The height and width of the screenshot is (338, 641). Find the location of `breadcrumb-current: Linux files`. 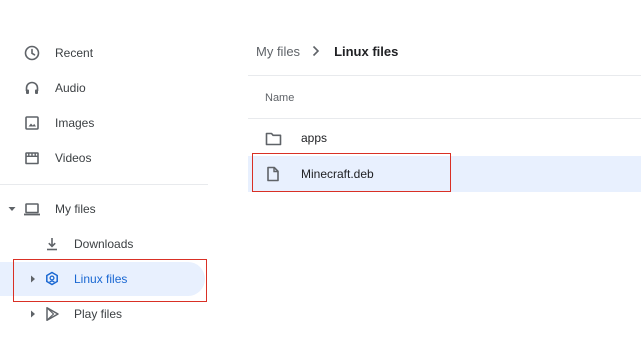

breadcrumb-current: Linux files is located at coordinates (366, 51).